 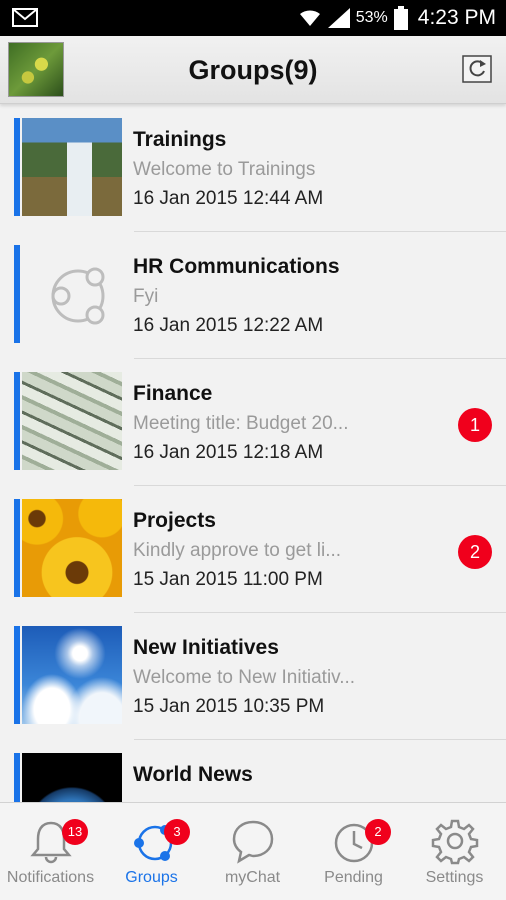 What do you see at coordinates (454, 842) in the screenshot?
I see `gear-icon` at bounding box center [454, 842].